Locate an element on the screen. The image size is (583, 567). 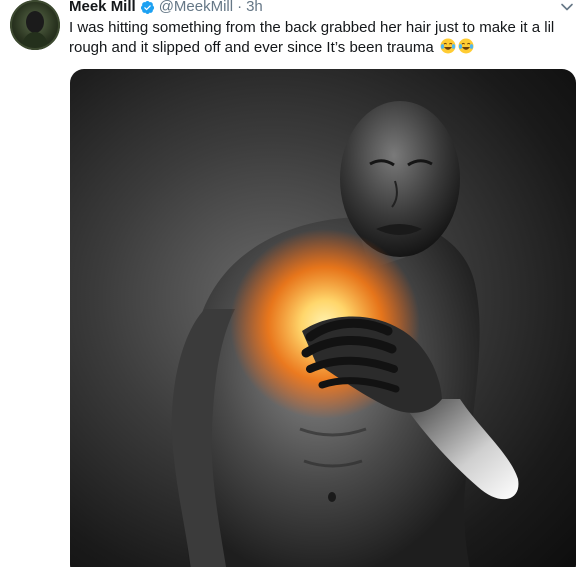
avatar is located at coordinates (35, 25).